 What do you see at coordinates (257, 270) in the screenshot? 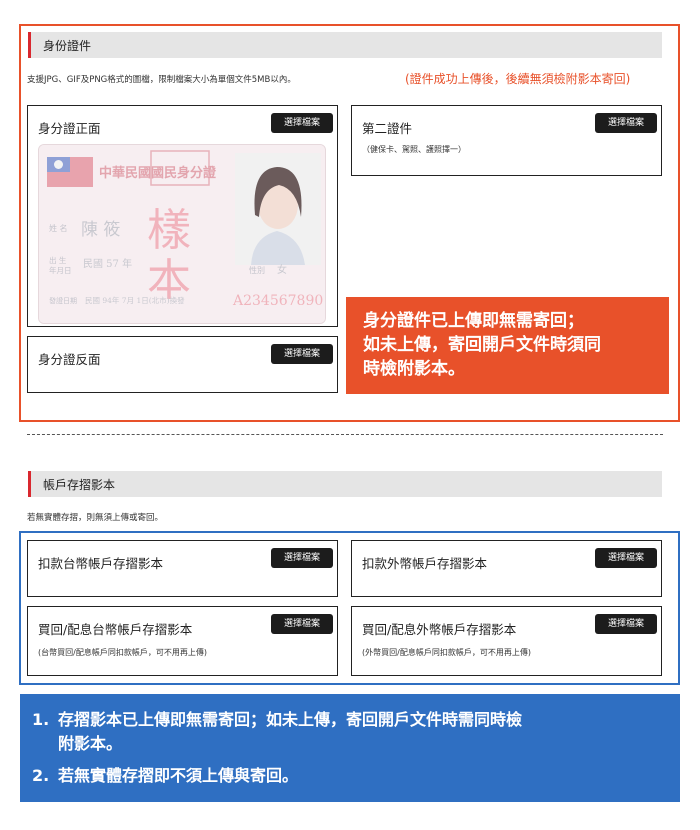
I see `gender-label-text: 性別` at bounding box center [257, 270].